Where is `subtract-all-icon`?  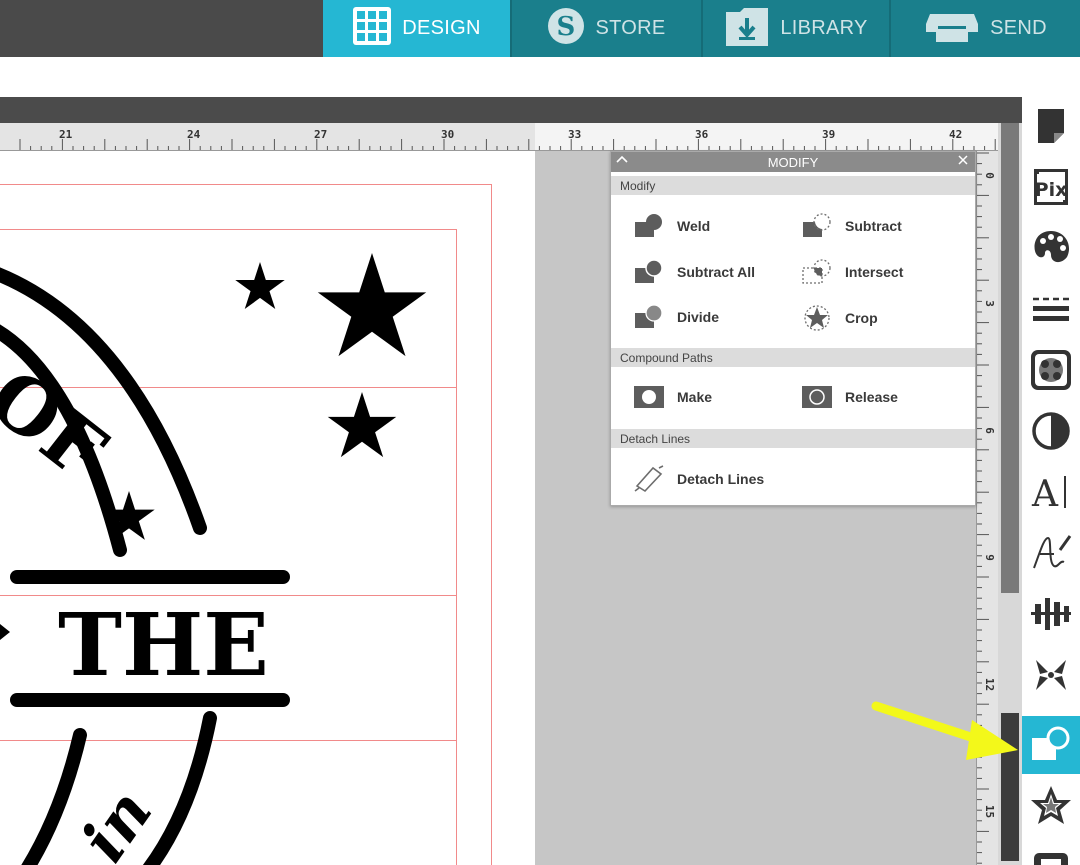 subtract-all-icon is located at coordinates (649, 271).